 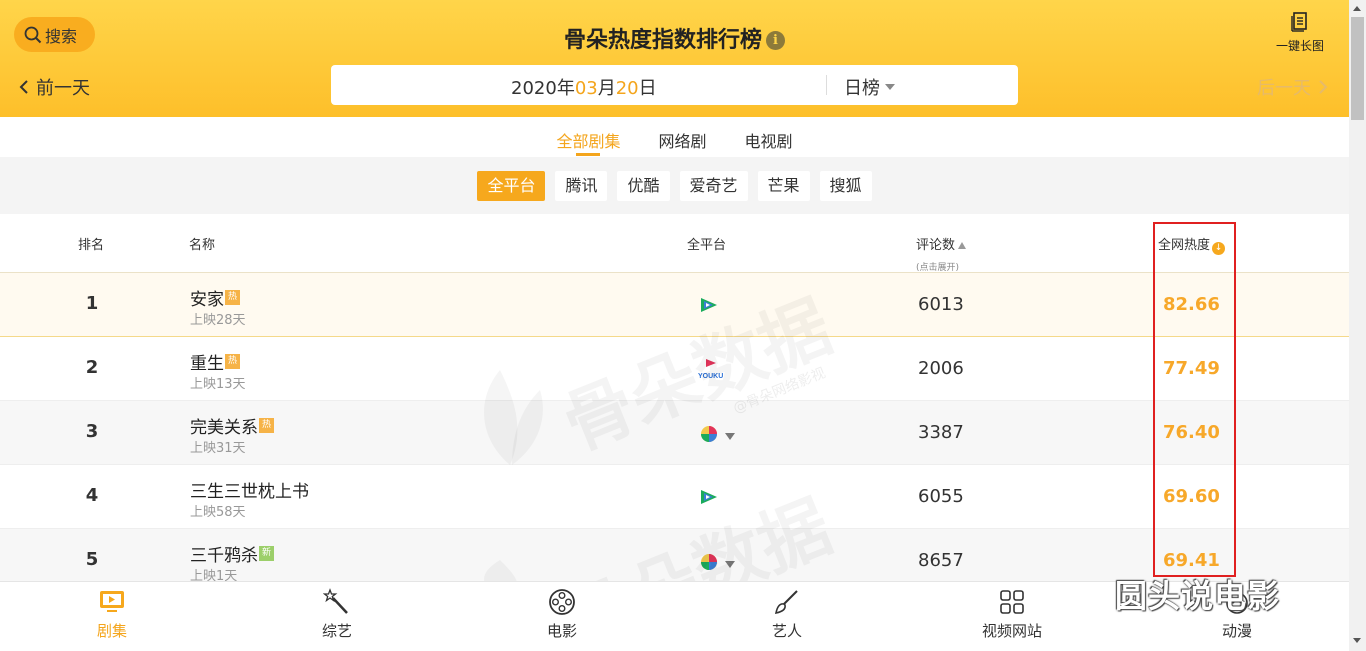 What do you see at coordinates (845, 185) in the screenshot?
I see `platform-sohu: 搜狐` at bounding box center [845, 185].